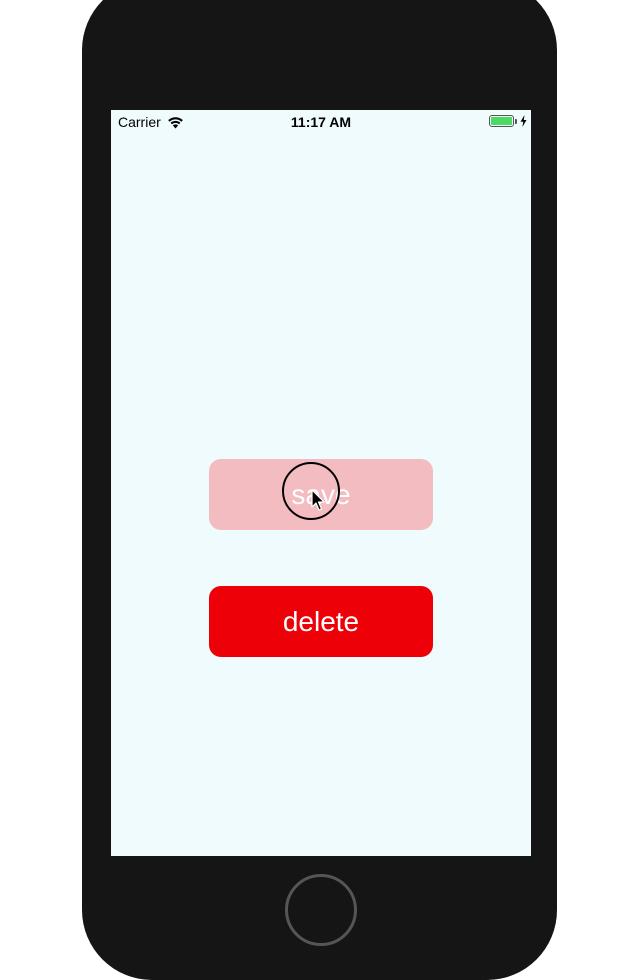  What do you see at coordinates (523, 121) in the screenshot?
I see `charging-bolt-icon` at bounding box center [523, 121].